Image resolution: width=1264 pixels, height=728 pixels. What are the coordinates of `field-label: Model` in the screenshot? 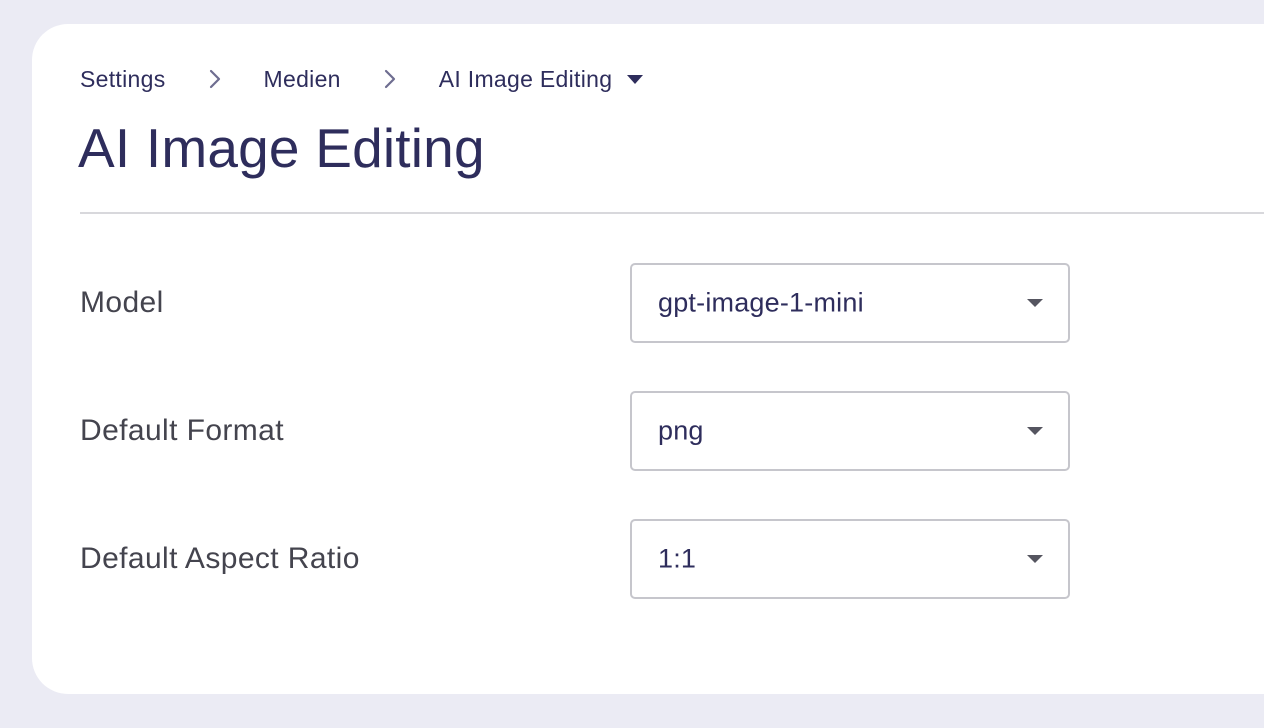 It's located at (122, 302).